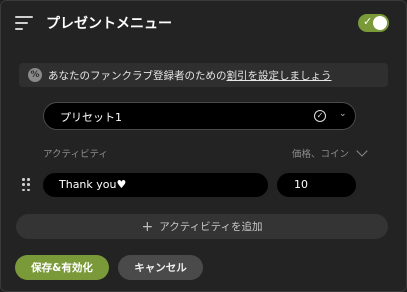 The height and width of the screenshot is (292, 407). I want to click on cancel-label: キャンセル, so click(160, 268).